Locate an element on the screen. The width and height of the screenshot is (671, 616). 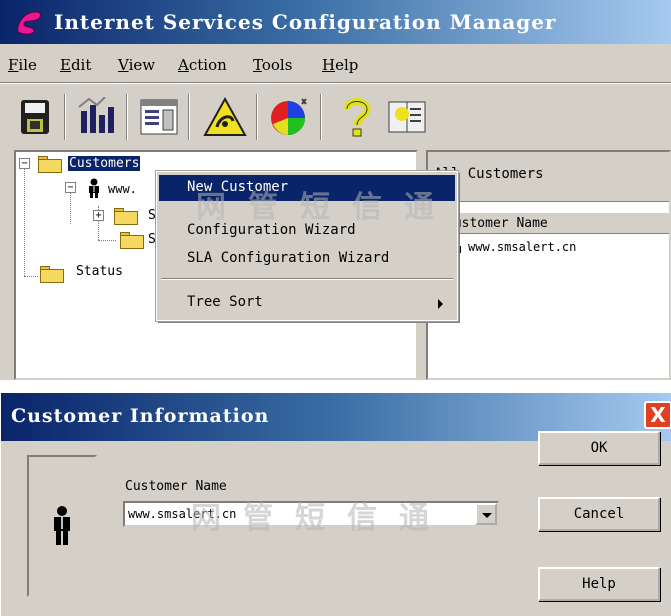
menu-bar: File Edit View Action Tools Help is located at coordinates (335, 63).